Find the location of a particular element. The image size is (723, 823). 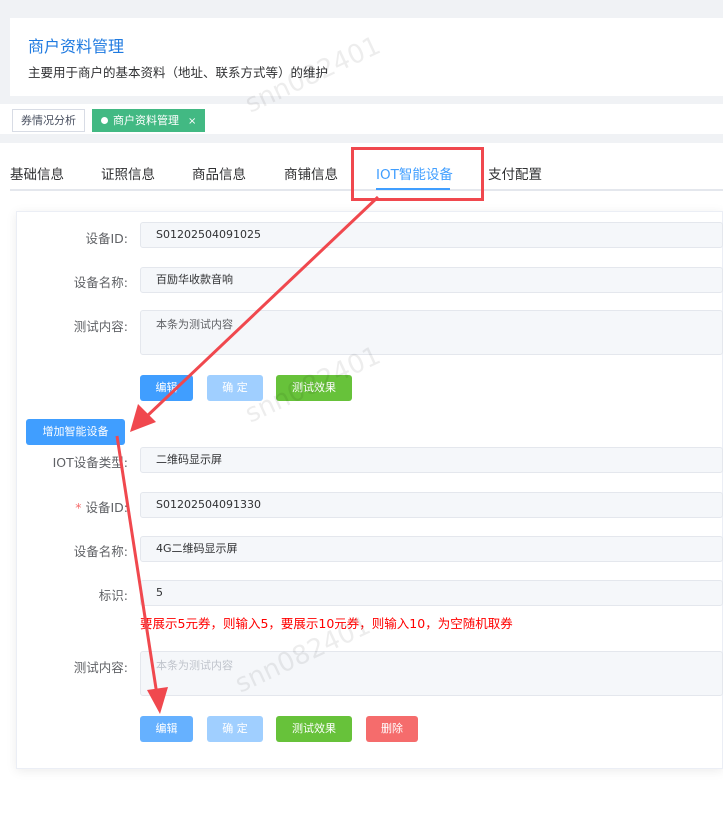

active-dot-icon is located at coordinates (104, 120).